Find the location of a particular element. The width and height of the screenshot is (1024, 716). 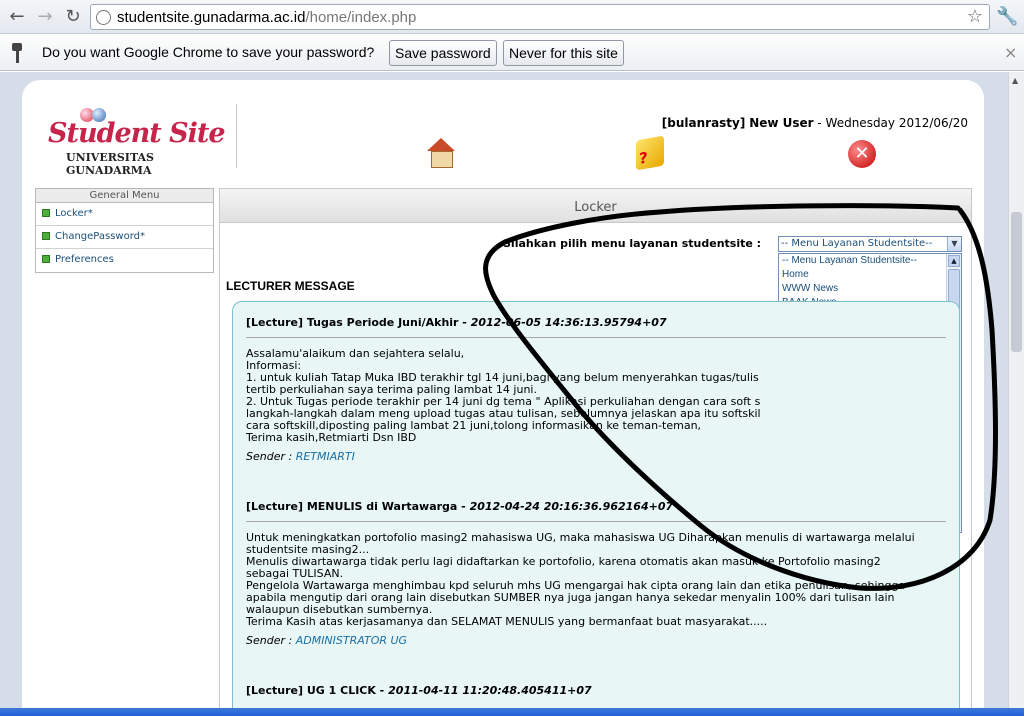

current-date: - Wednesday 2012/06/20 is located at coordinates (890, 123).